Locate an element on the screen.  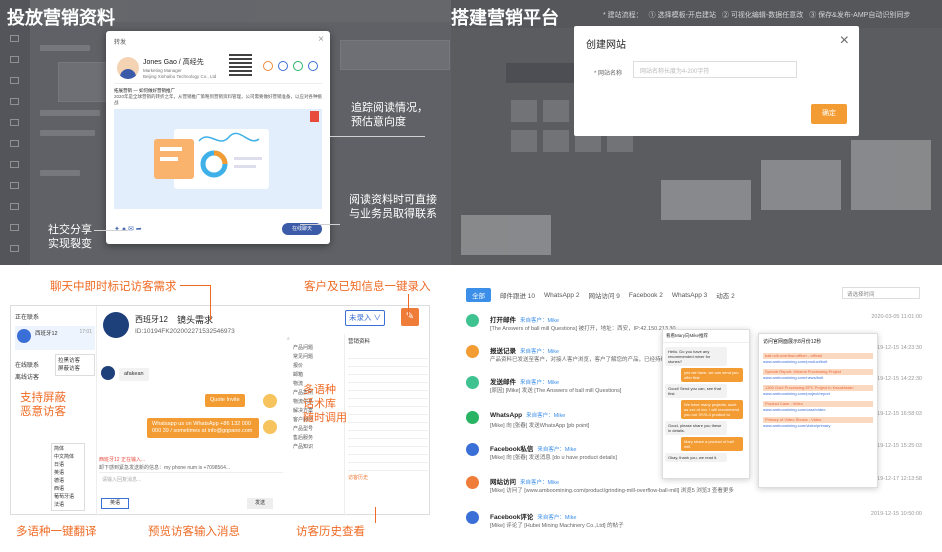
modal-title: 创建网站 is located at coordinates (606, 45).